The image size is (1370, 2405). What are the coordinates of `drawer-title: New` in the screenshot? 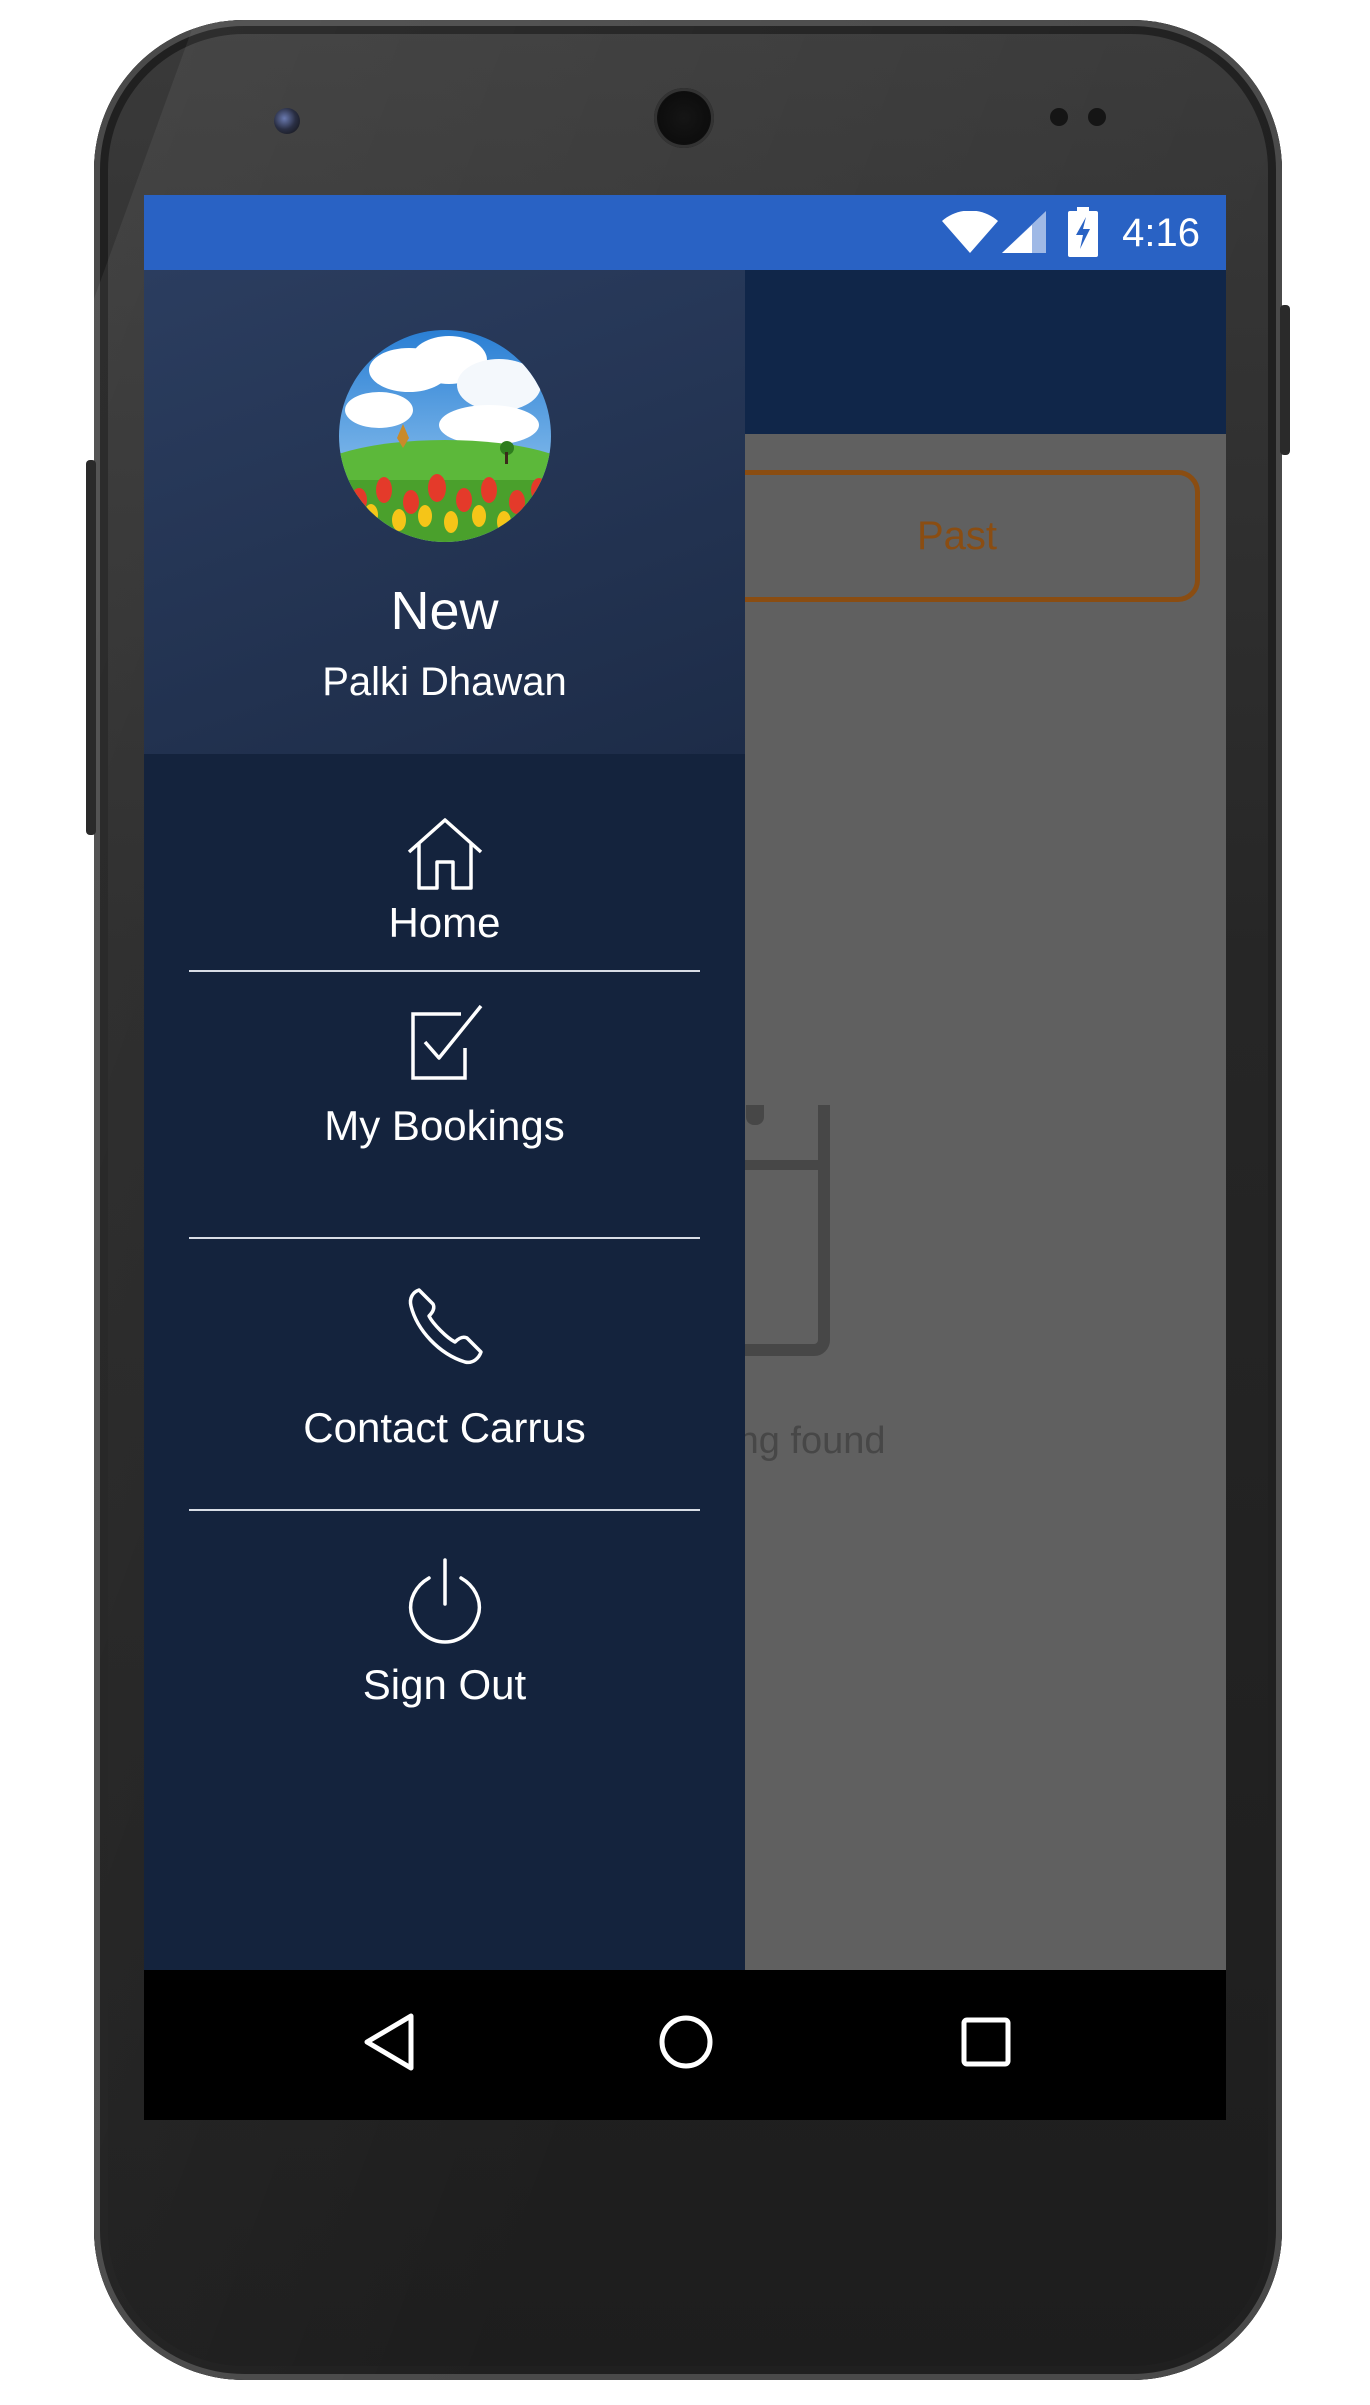 It's located at (444, 611).